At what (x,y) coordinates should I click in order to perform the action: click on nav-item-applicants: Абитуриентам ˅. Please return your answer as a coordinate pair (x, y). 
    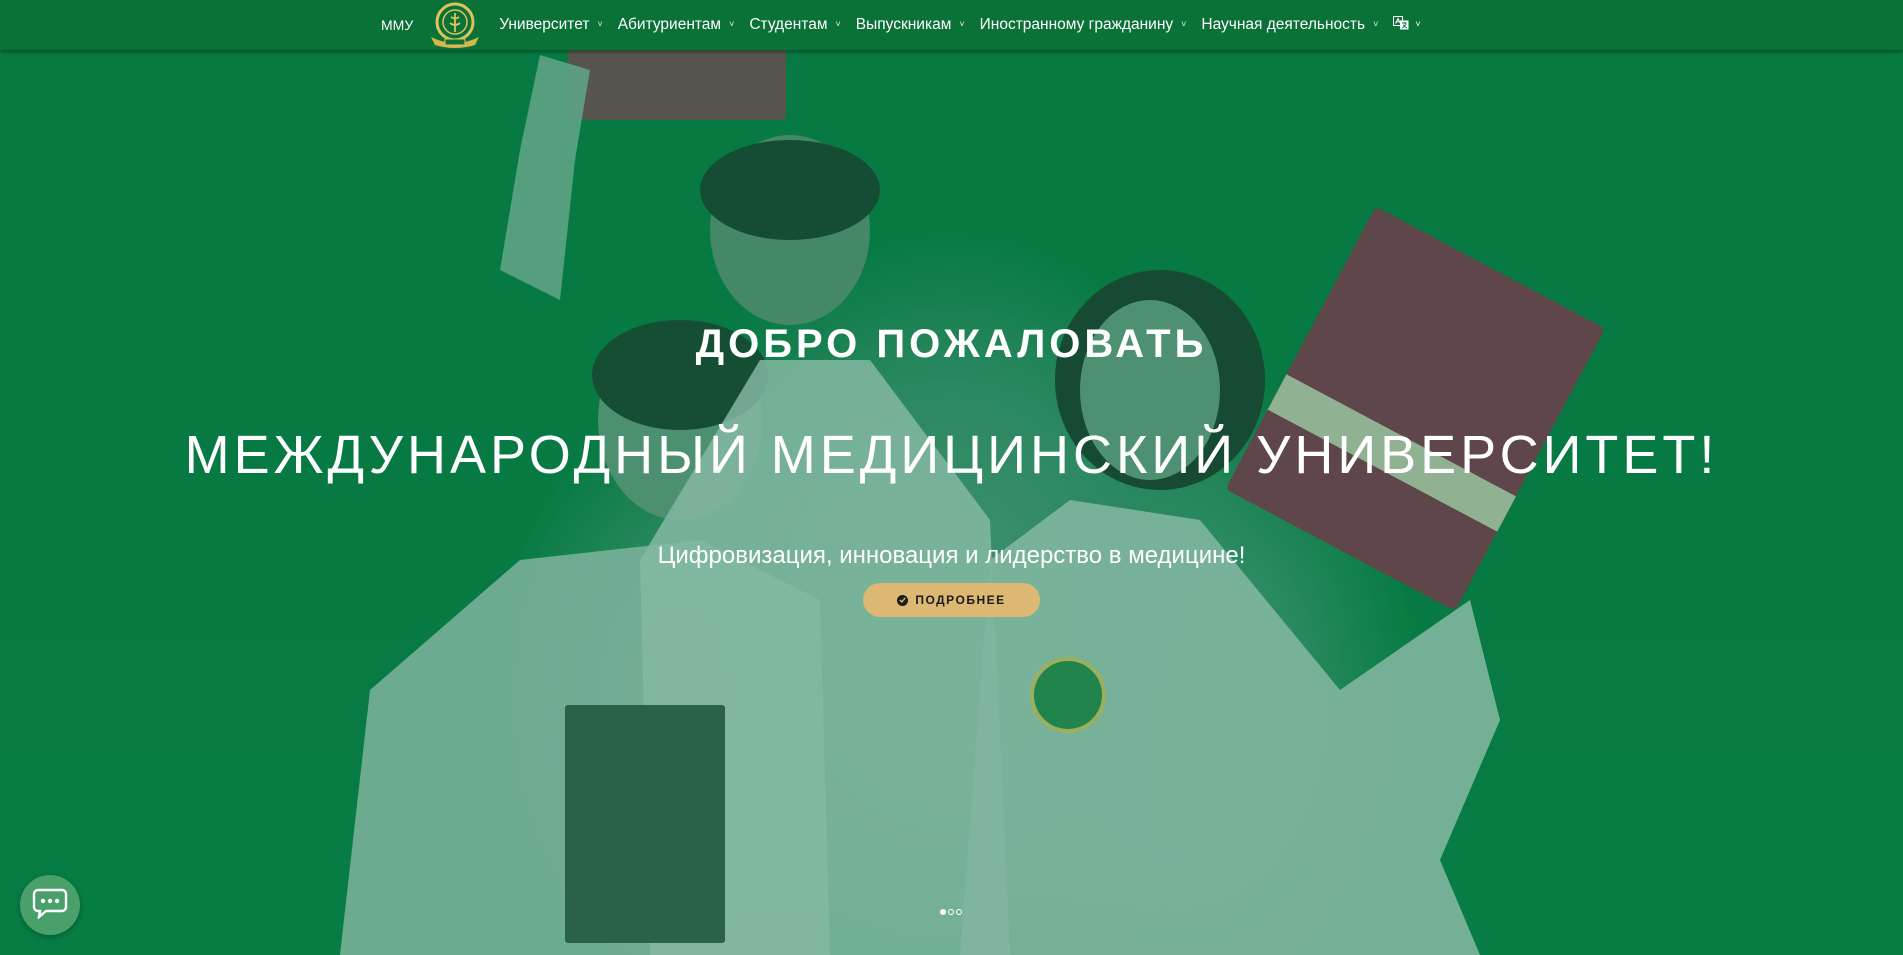
    Looking at the image, I should click on (676, 25).